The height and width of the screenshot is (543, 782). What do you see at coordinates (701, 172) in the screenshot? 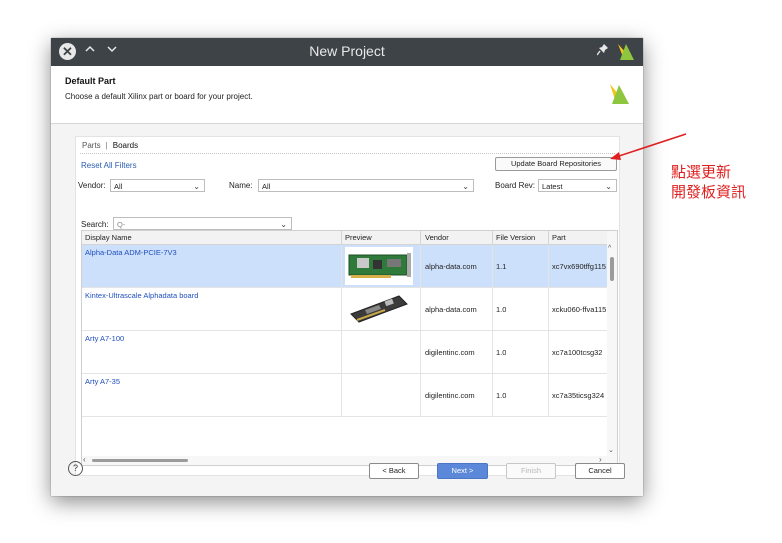
I see `annotation-line-1: 點選更新` at bounding box center [701, 172].